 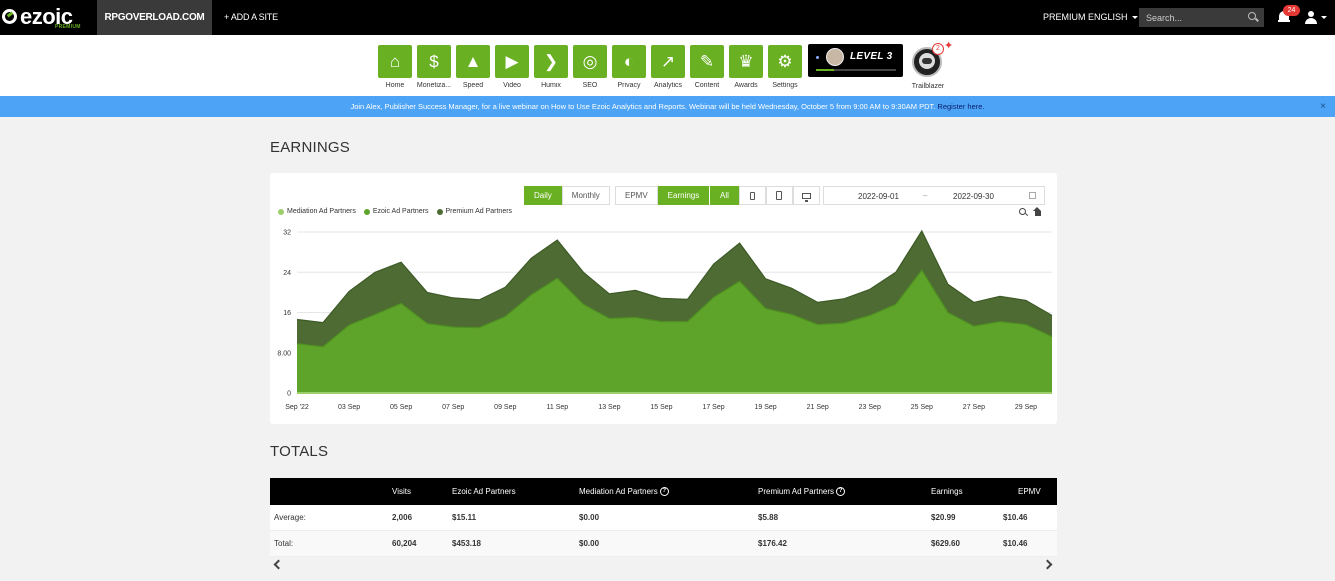 What do you see at coordinates (1291, 10) in the screenshot?
I see `notification-badge: 24` at bounding box center [1291, 10].